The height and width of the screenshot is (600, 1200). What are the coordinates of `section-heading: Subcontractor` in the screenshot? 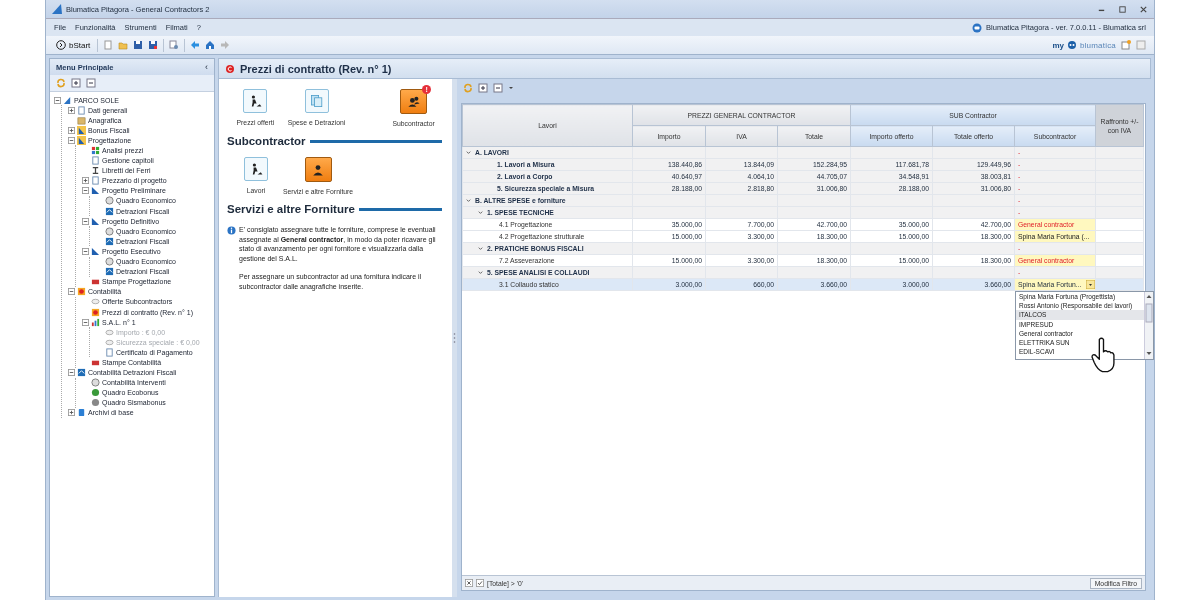 It's located at (266, 141).